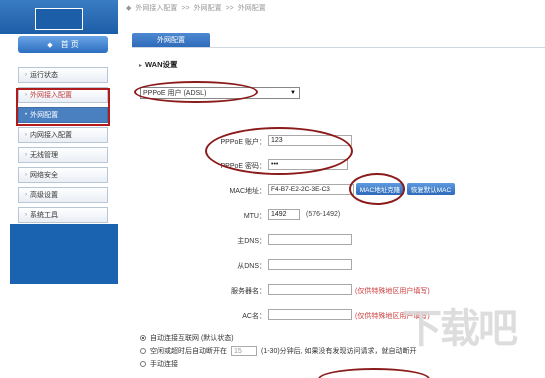 This screenshot has width=545, height=378. What do you see at coordinates (310, 289) in the screenshot?
I see `service-name-input` at bounding box center [310, 289].